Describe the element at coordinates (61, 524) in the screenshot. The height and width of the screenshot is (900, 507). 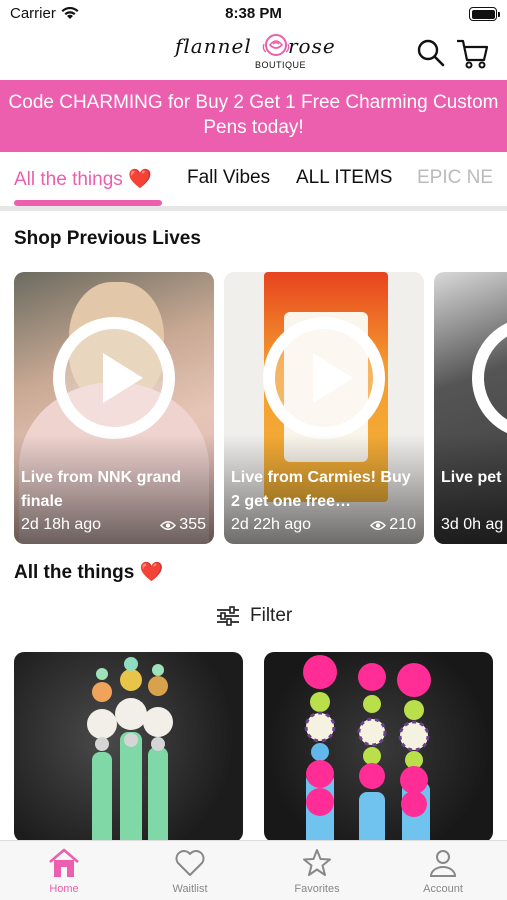
I see `live-card-time: 2d 18h ago` at that location.